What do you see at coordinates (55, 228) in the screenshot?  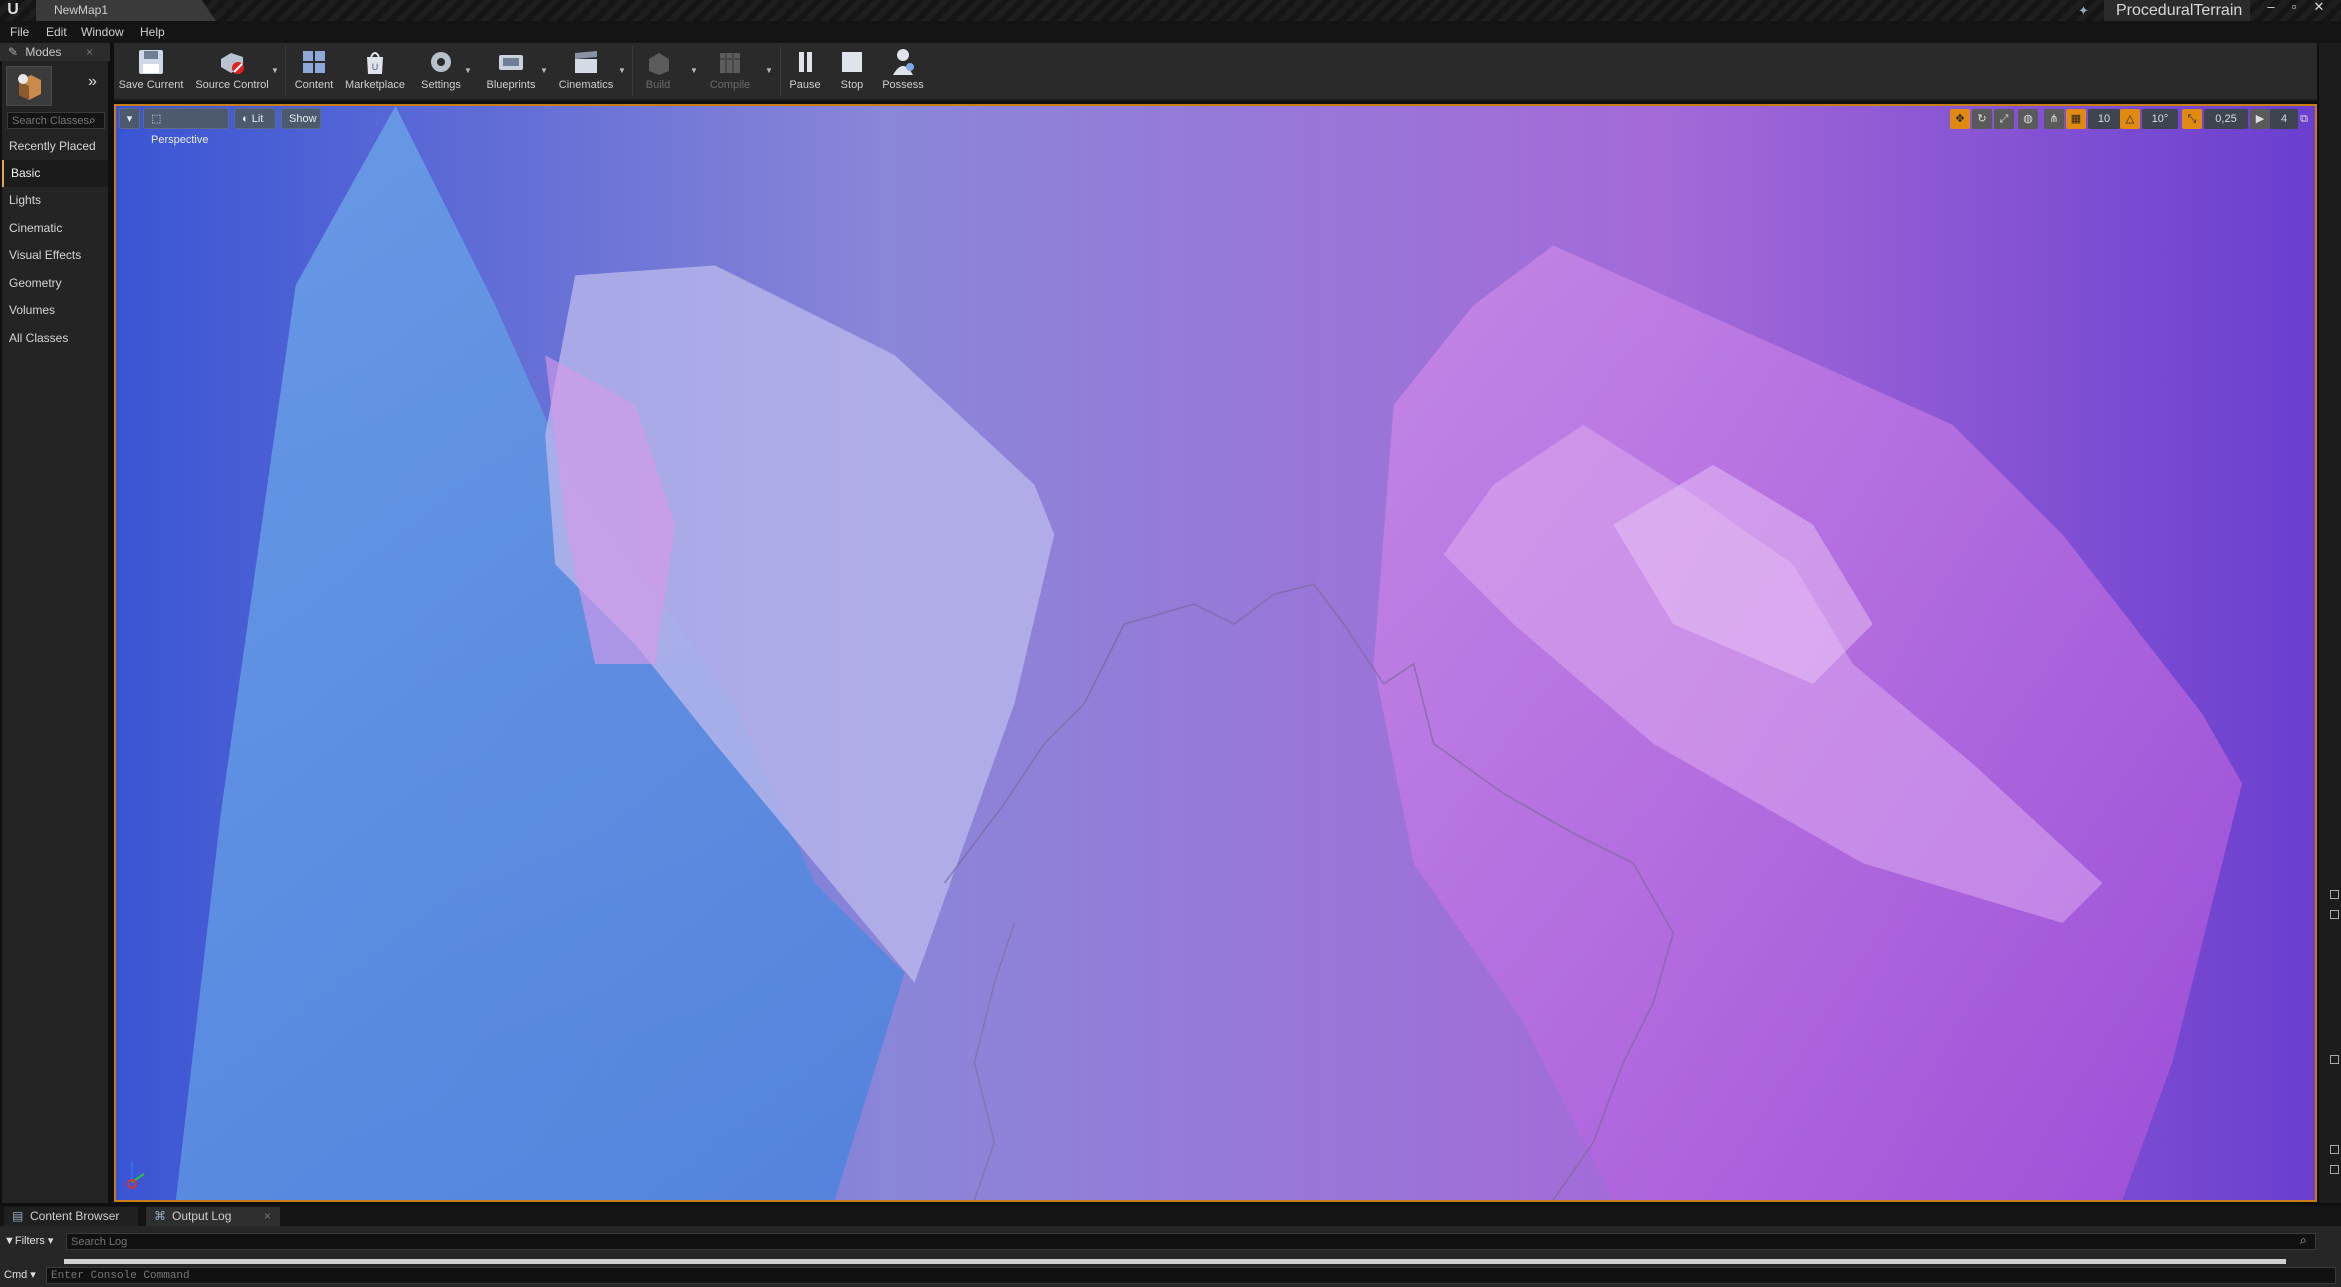 I see `category-cinematic: Cinematic` at bounding box center [55, 228].